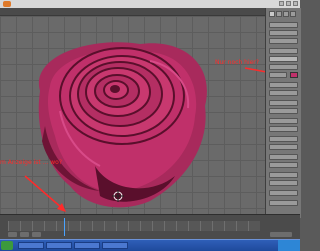 This screenshot has width=320, height=251. I want to click on tab-render, so click(293, 14).